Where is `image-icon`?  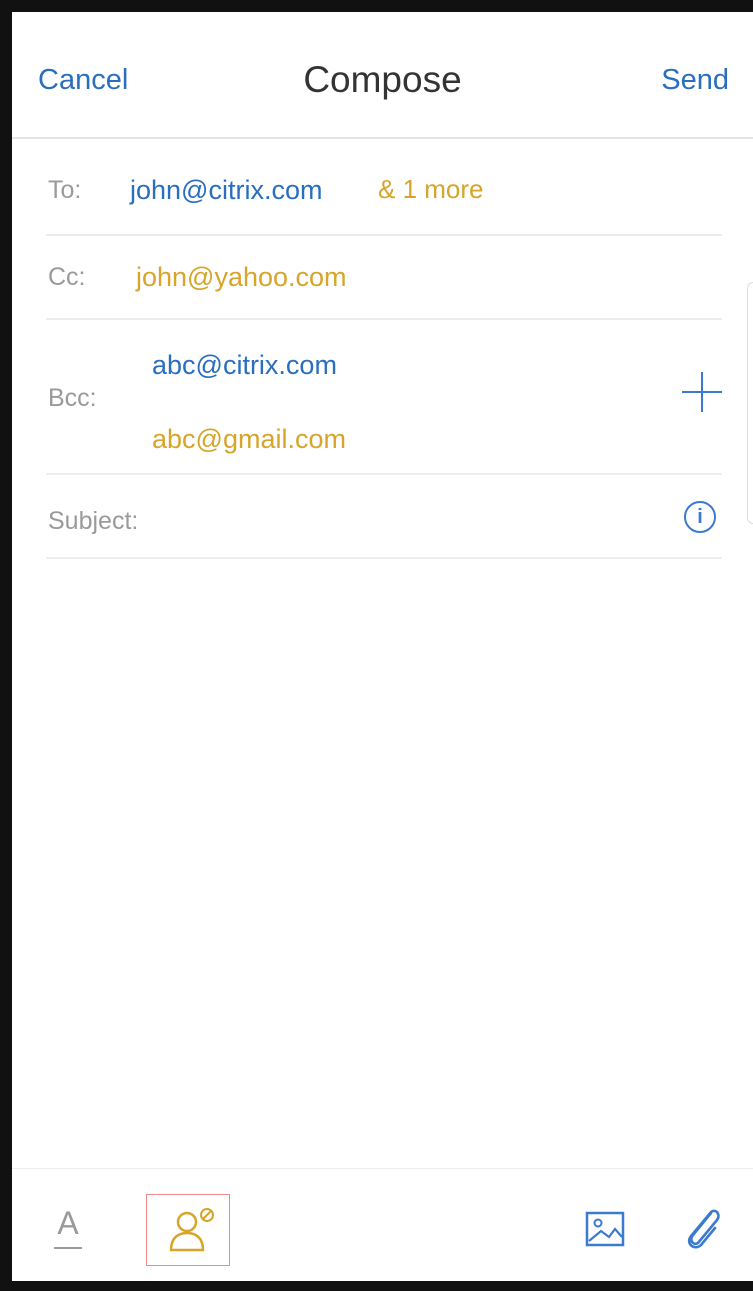
image-icon is located at coordinates (605, 1229).